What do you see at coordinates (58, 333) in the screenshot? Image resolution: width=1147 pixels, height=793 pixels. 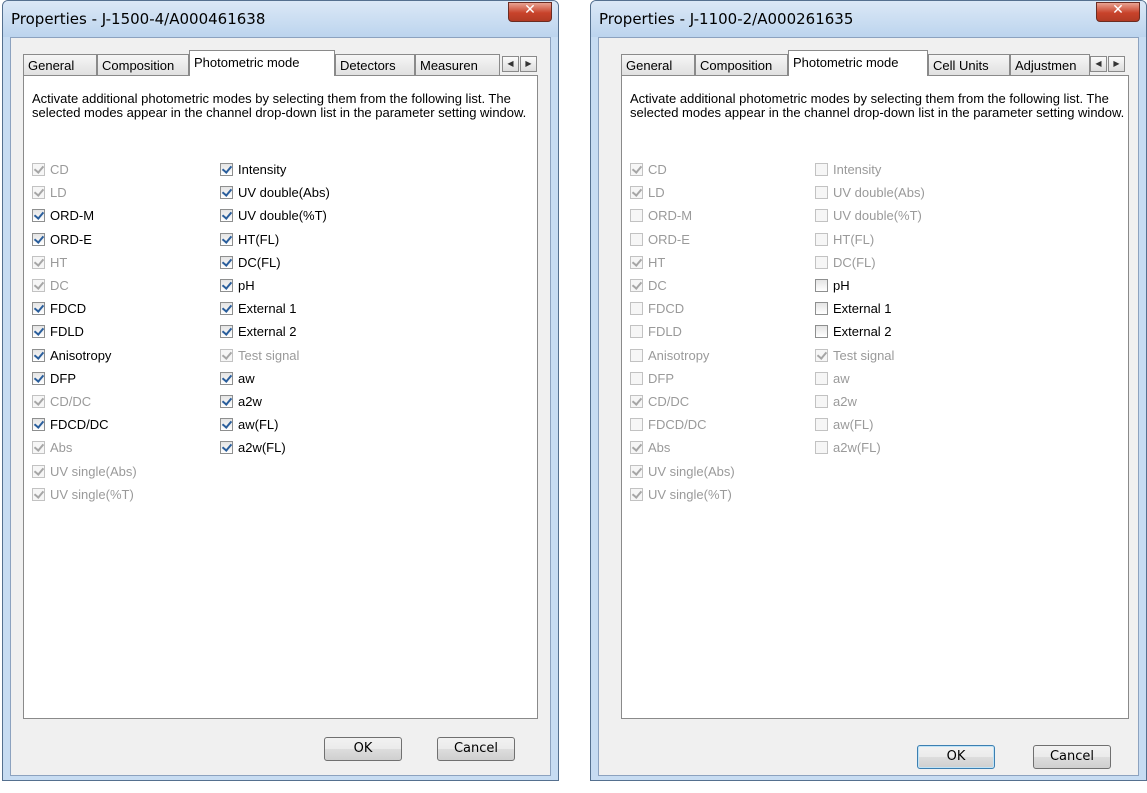 I see `mode-option-fdld: FDLD` at bounding box center [58, 333].